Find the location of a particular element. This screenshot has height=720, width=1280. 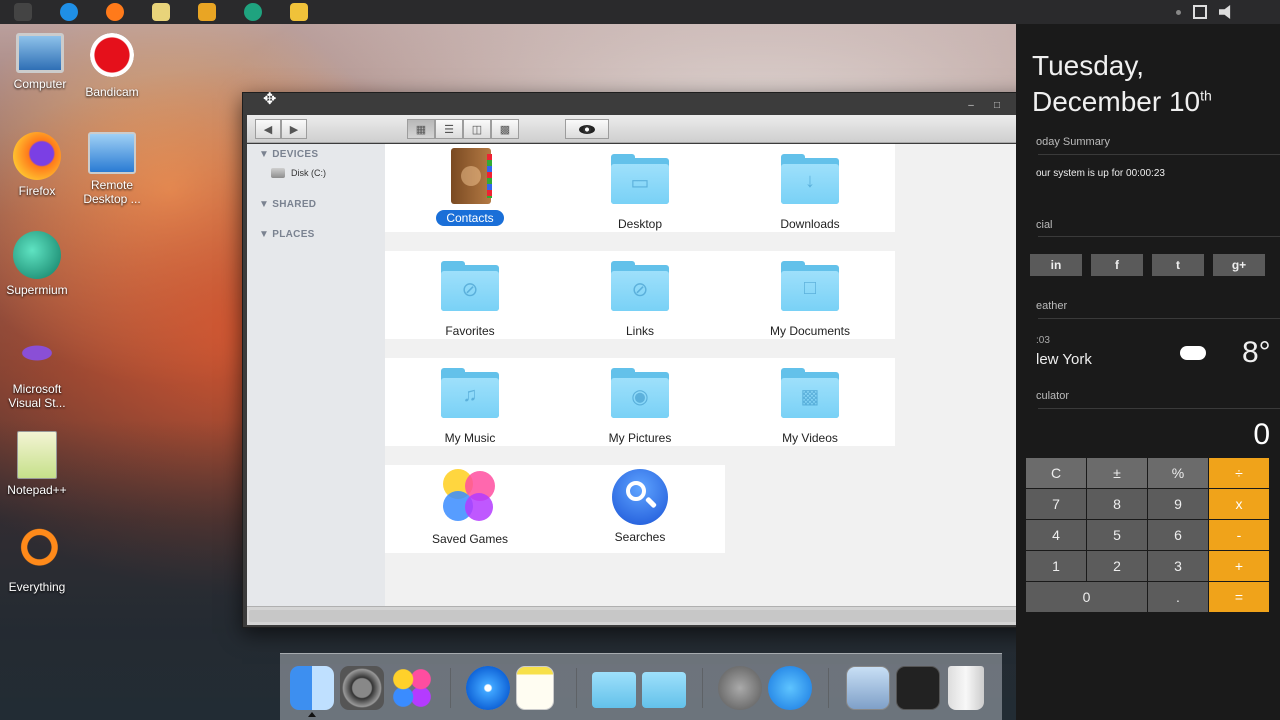

item-links: ⊘ Links is located at coordinates (640, 300).